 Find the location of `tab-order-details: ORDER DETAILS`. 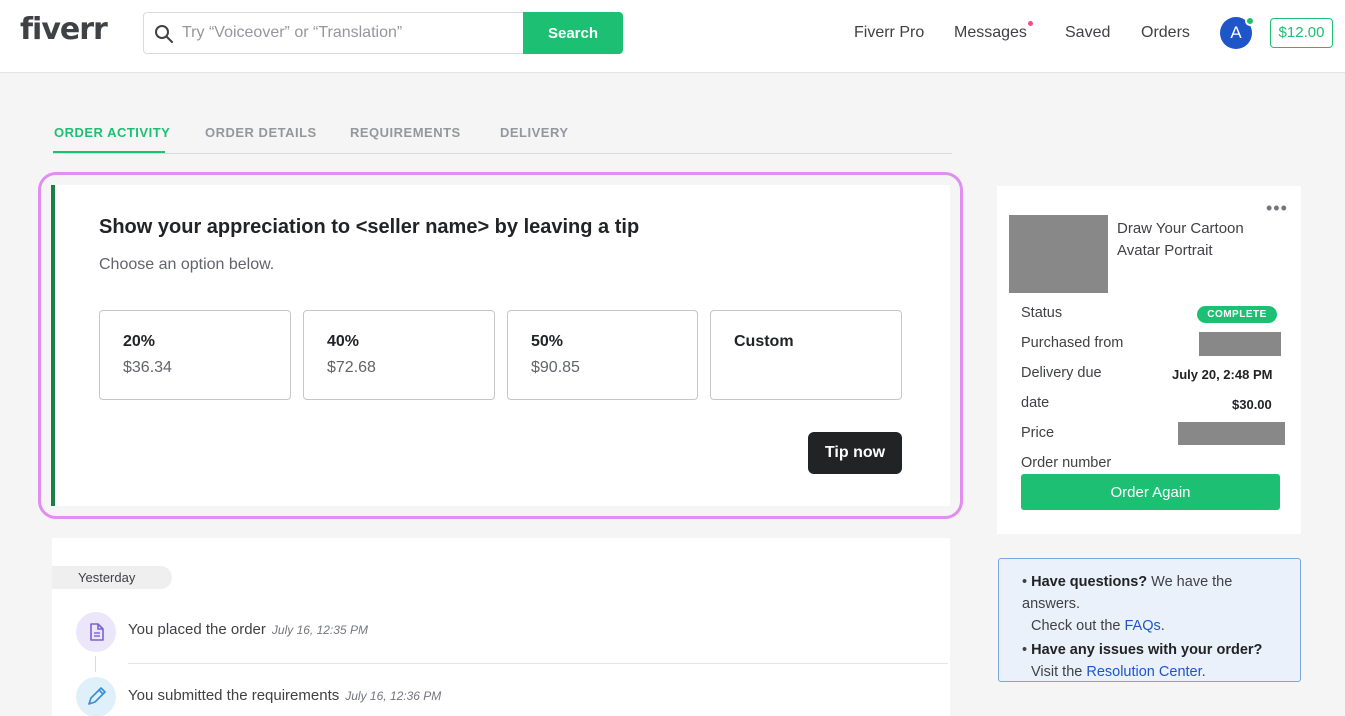

tab-order-details: ORDER DETAILS is located at coordinates (261, 132).